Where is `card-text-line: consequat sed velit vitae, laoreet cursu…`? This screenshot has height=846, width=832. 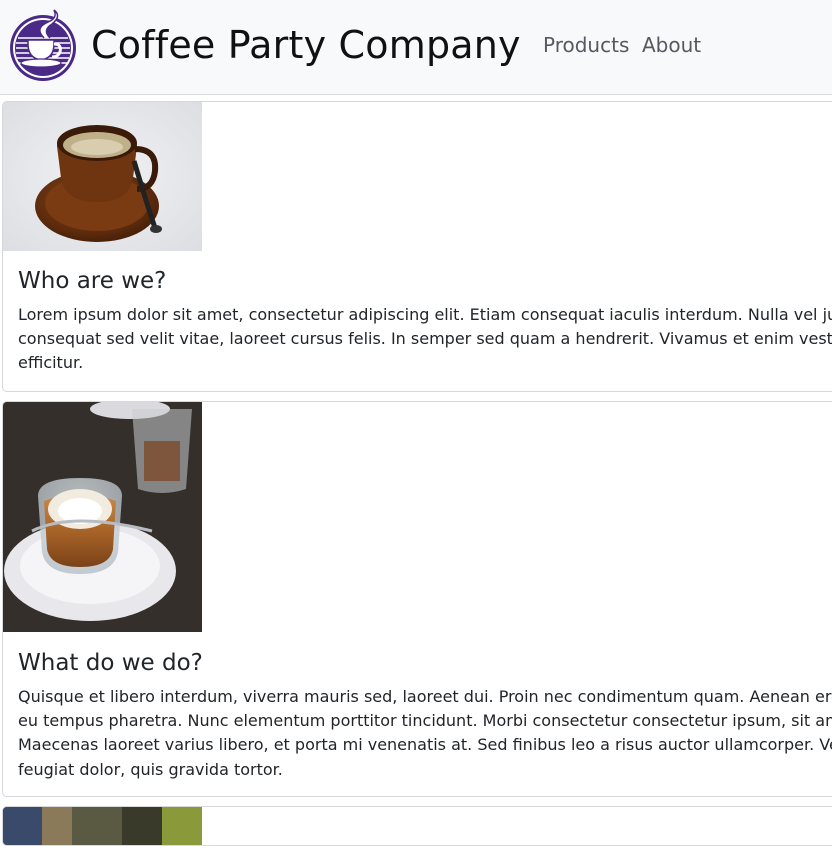
card-text-line: consequat sed velit vitae, laoreet cursu… is located at coordinates (425, 339).